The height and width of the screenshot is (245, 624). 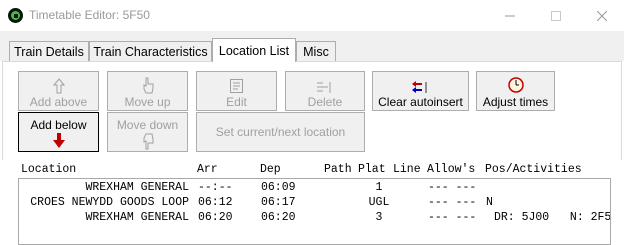 What do you see at coordinates (150, 51) in the screenshot?
I see `tab-train-characteristics: Train Characteristics` at bounding box center [150, 51].